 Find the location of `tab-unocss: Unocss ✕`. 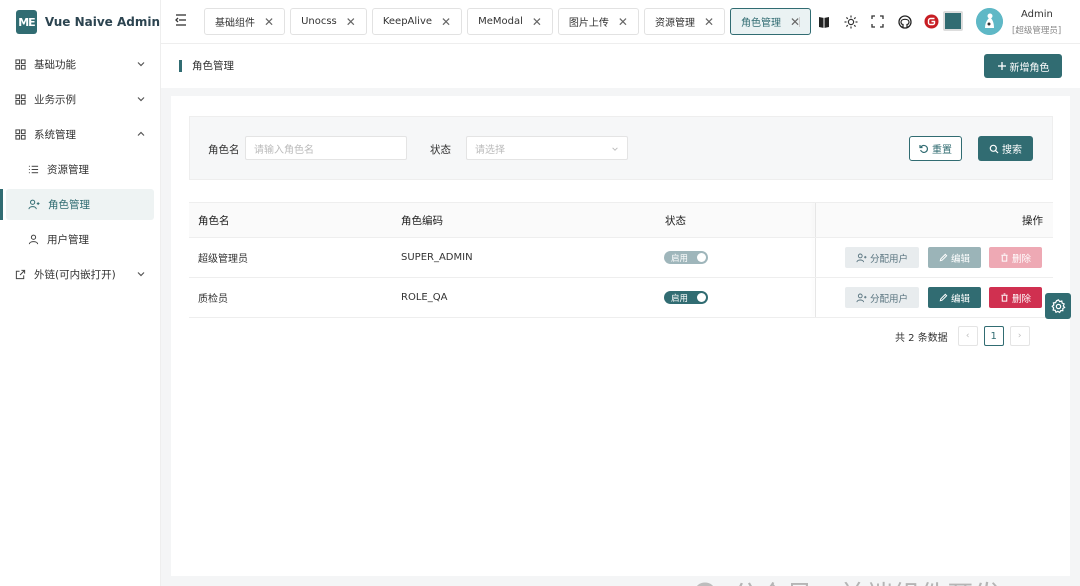

tab-unocss: Unocss ✕ is located at coordinates (328, 21).